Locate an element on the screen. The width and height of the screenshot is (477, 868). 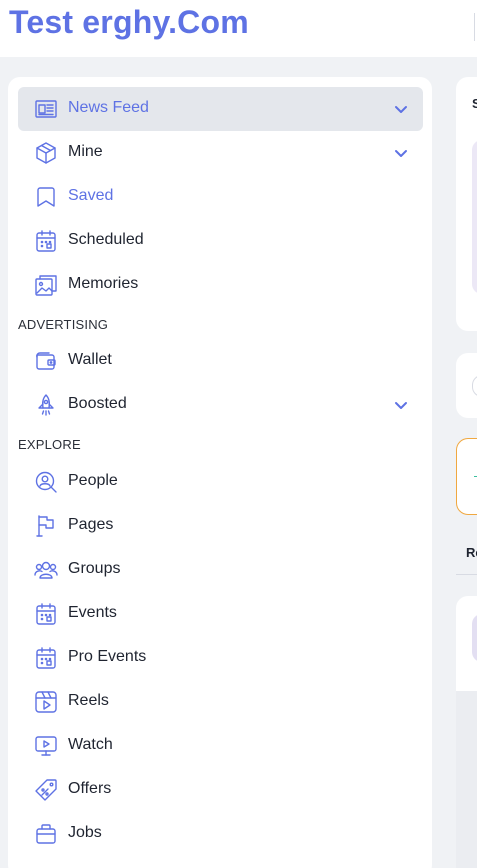
sidebar-item-label: News Feed is located at coordinates (108, 107).